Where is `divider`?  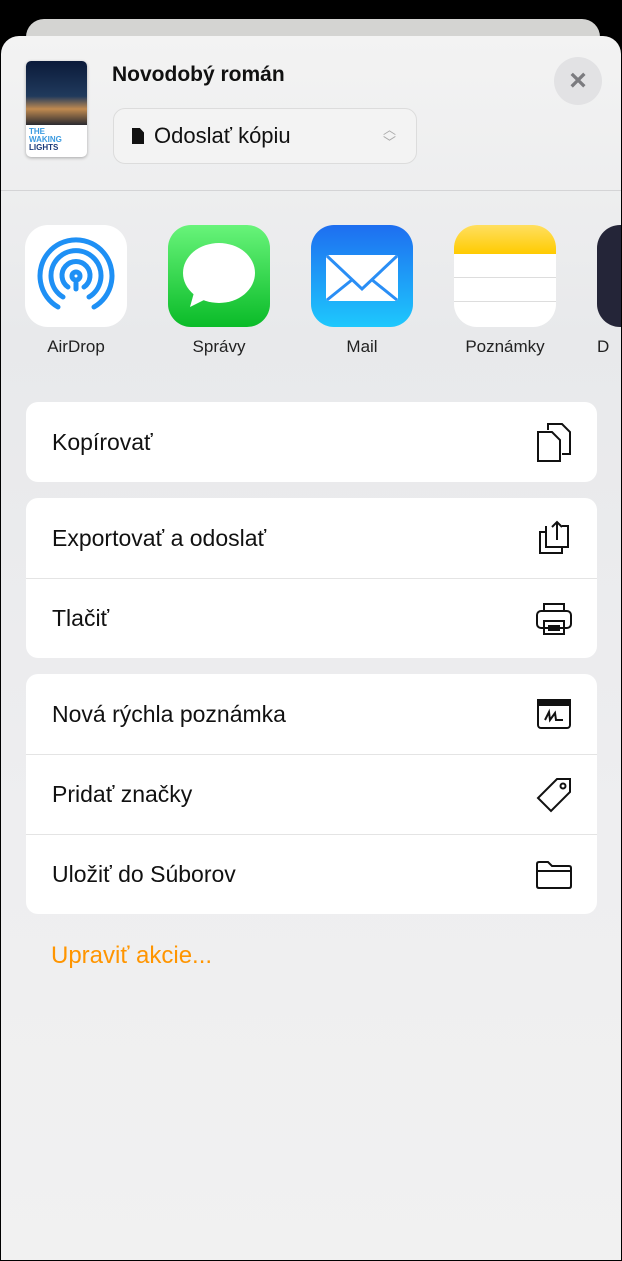
divider is located at coordinates (311, 190).